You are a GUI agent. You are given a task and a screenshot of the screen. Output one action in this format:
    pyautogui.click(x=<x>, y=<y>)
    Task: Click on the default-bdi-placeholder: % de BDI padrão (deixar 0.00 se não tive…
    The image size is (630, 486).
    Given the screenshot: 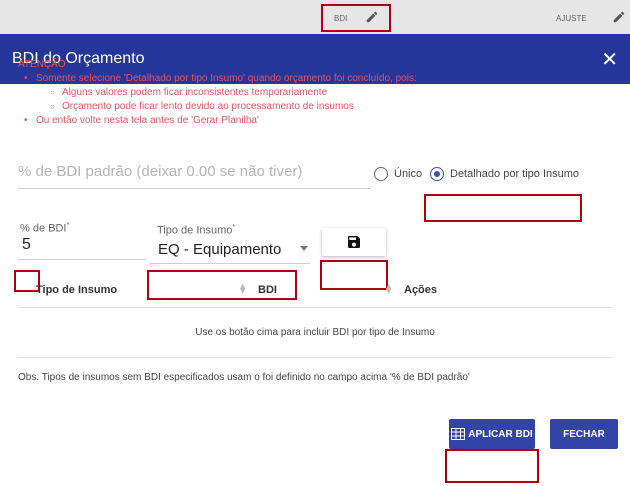 What is the action you would take?
    pyautogui.click(x=160, y=171)
    